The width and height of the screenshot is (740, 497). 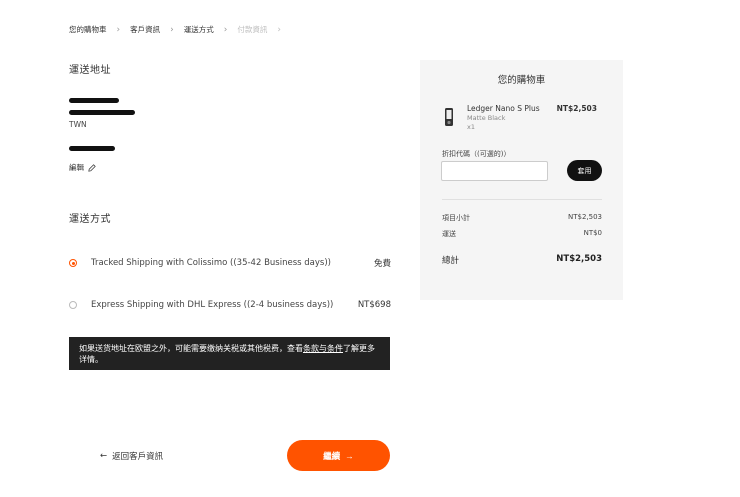 I want to click on product-price: NT$2,503, so click(x=576, y=108).